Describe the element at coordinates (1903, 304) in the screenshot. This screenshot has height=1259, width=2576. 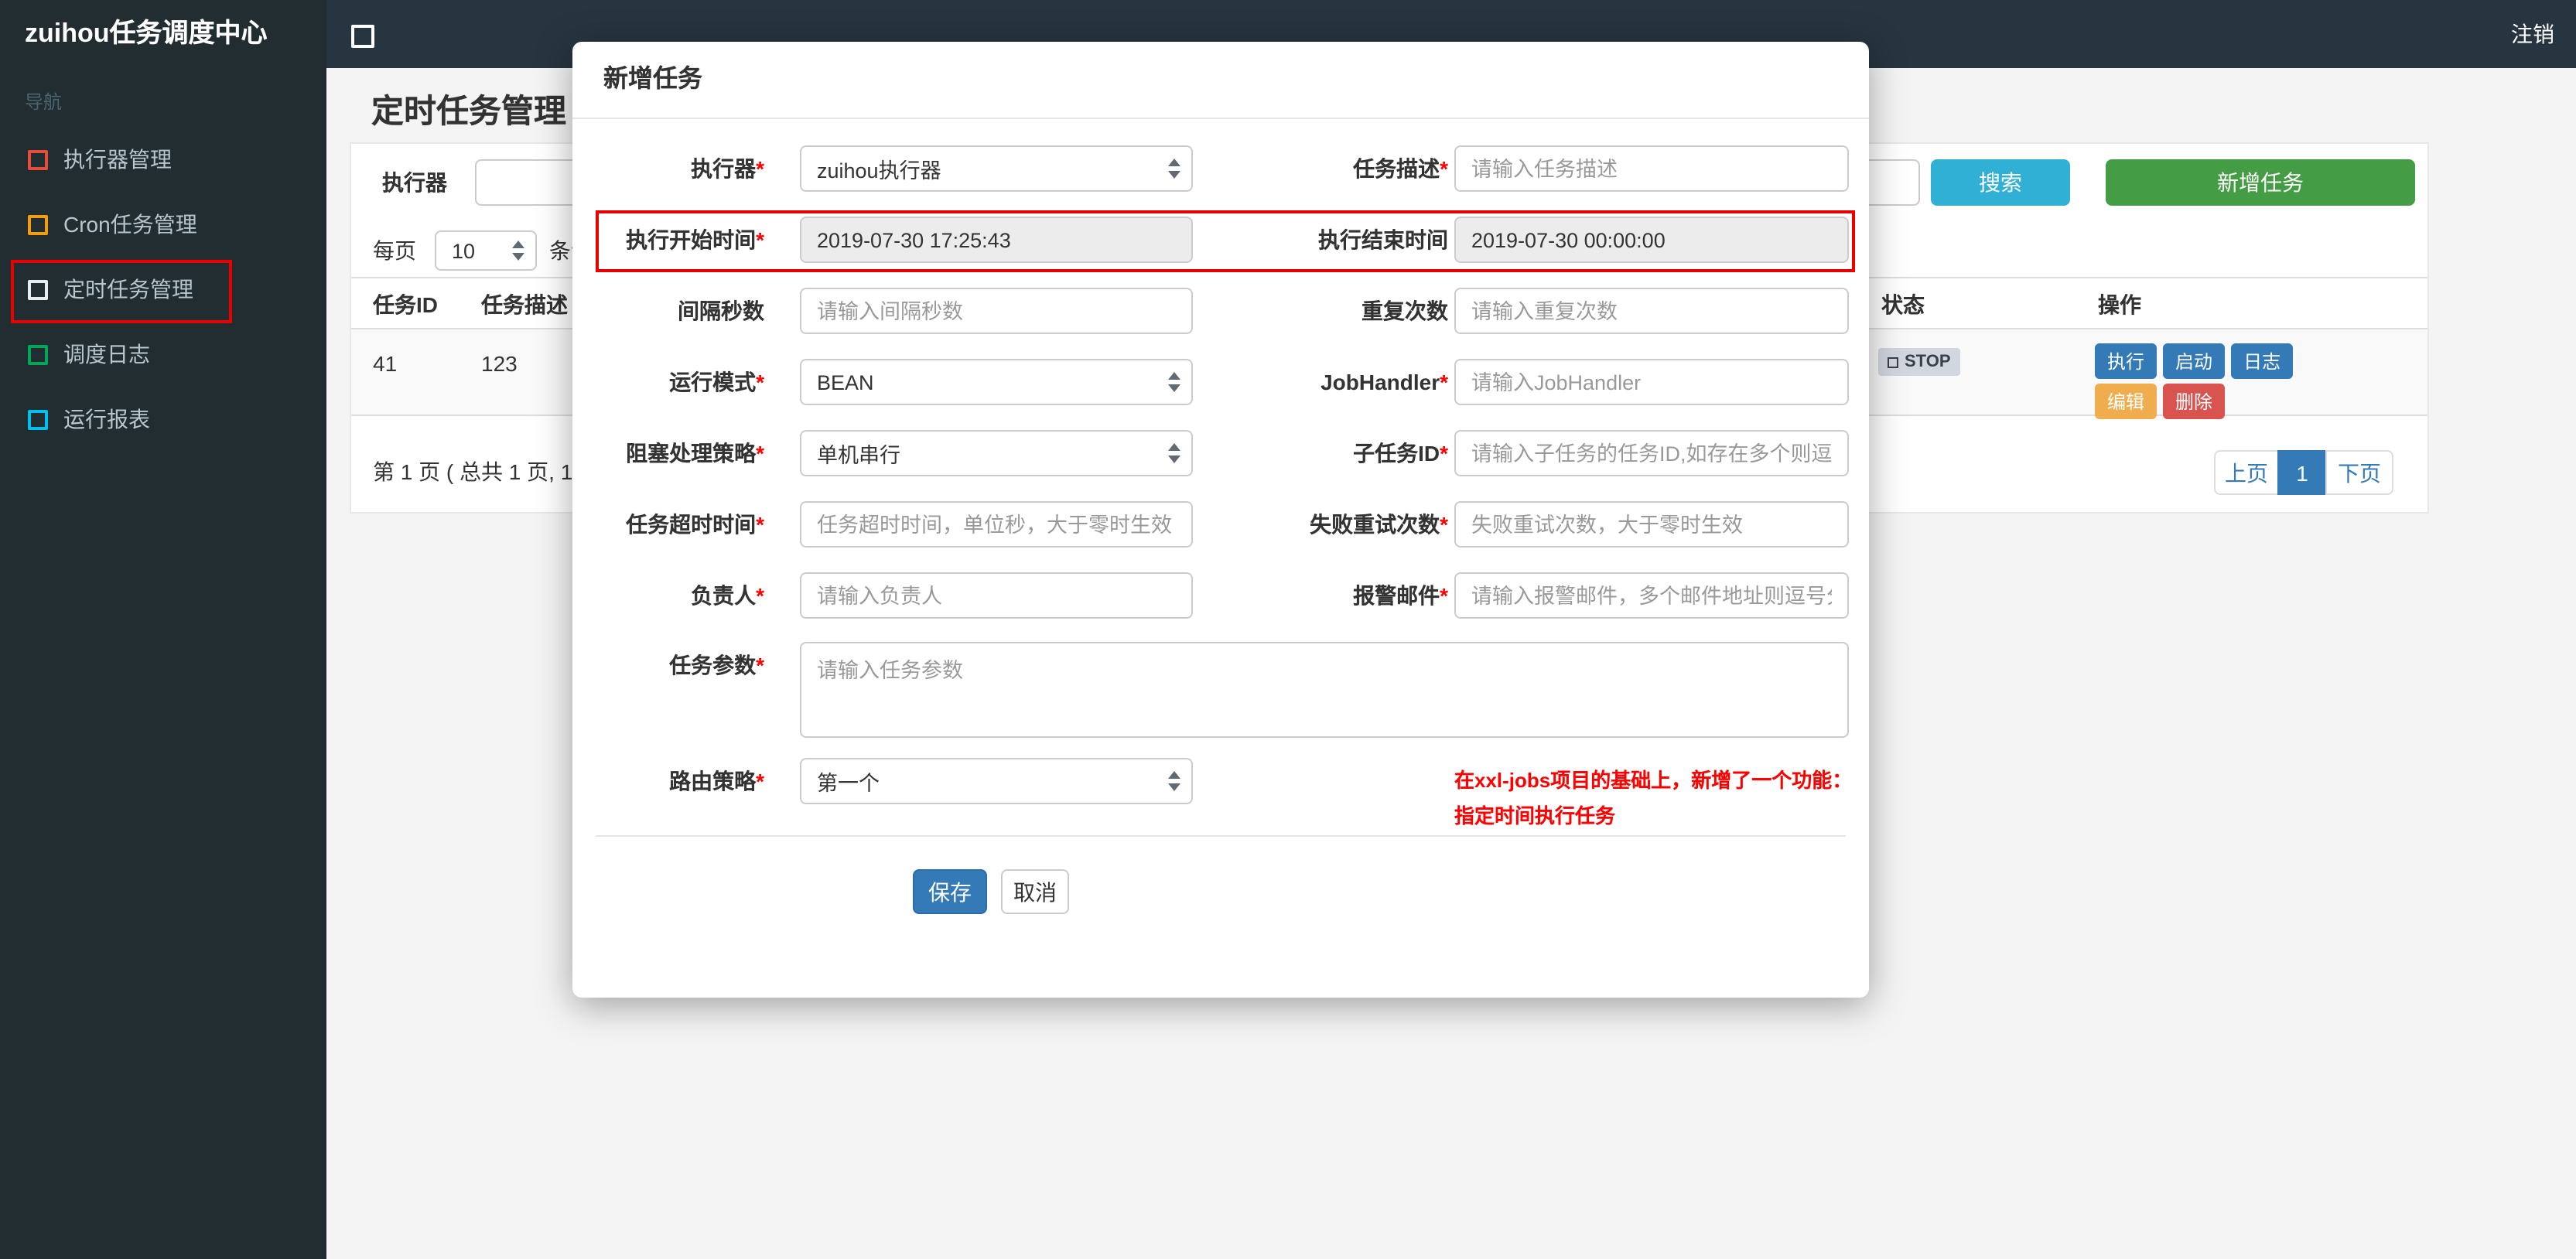
I see `col-header-status: 状态` at that location.